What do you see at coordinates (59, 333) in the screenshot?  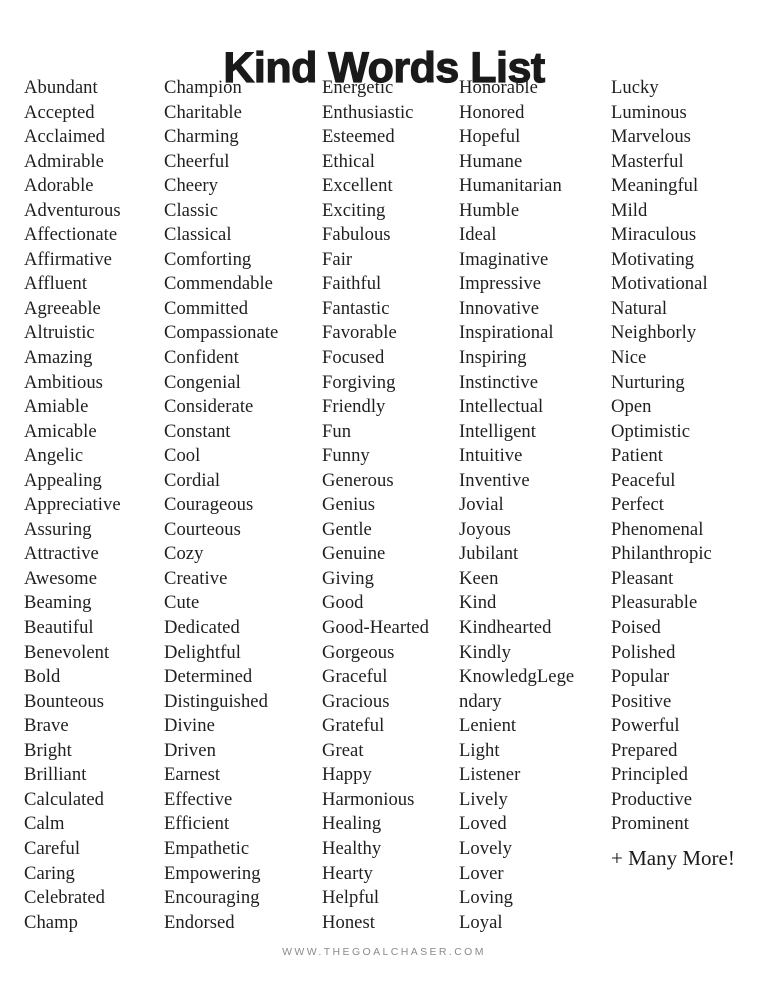 I see `word-item: Altruistic` at bounding box center [59, 333].